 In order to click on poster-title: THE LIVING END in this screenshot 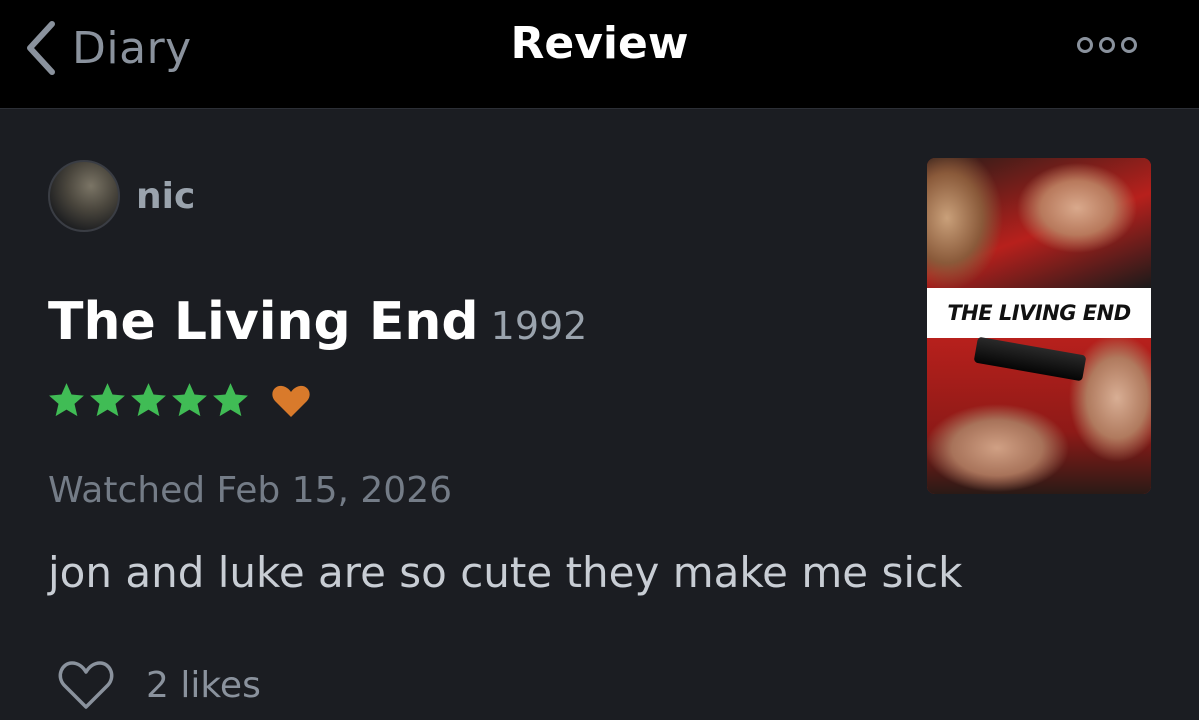, I will do `click(1039, 313)`.